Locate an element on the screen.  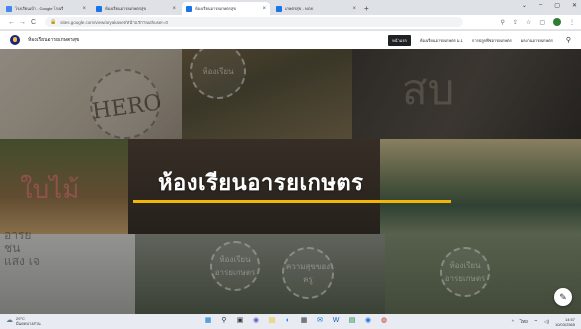
volume-icon: ◁) is located at coordinates (546, 322).